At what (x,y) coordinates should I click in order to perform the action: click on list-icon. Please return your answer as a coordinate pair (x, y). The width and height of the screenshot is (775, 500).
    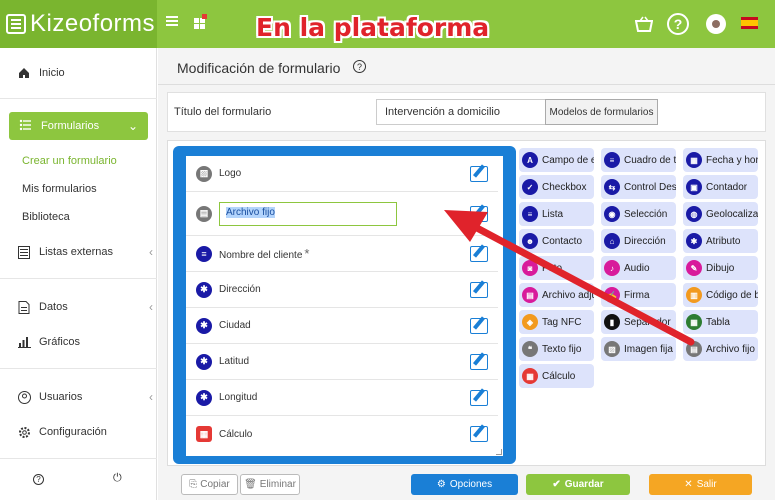
    Looking at the image, I should click on (26, 126).